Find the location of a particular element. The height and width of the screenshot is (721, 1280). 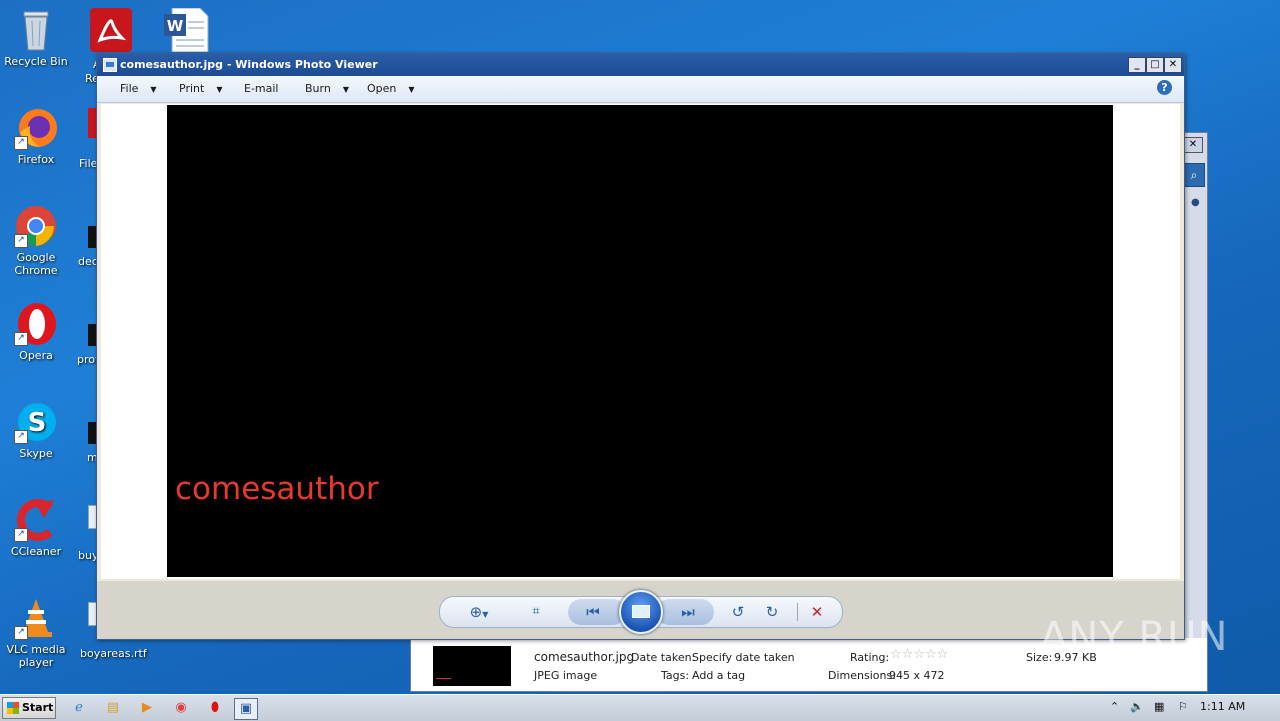

detail-filetype: JPEG image is located at coordinates (566, 675).